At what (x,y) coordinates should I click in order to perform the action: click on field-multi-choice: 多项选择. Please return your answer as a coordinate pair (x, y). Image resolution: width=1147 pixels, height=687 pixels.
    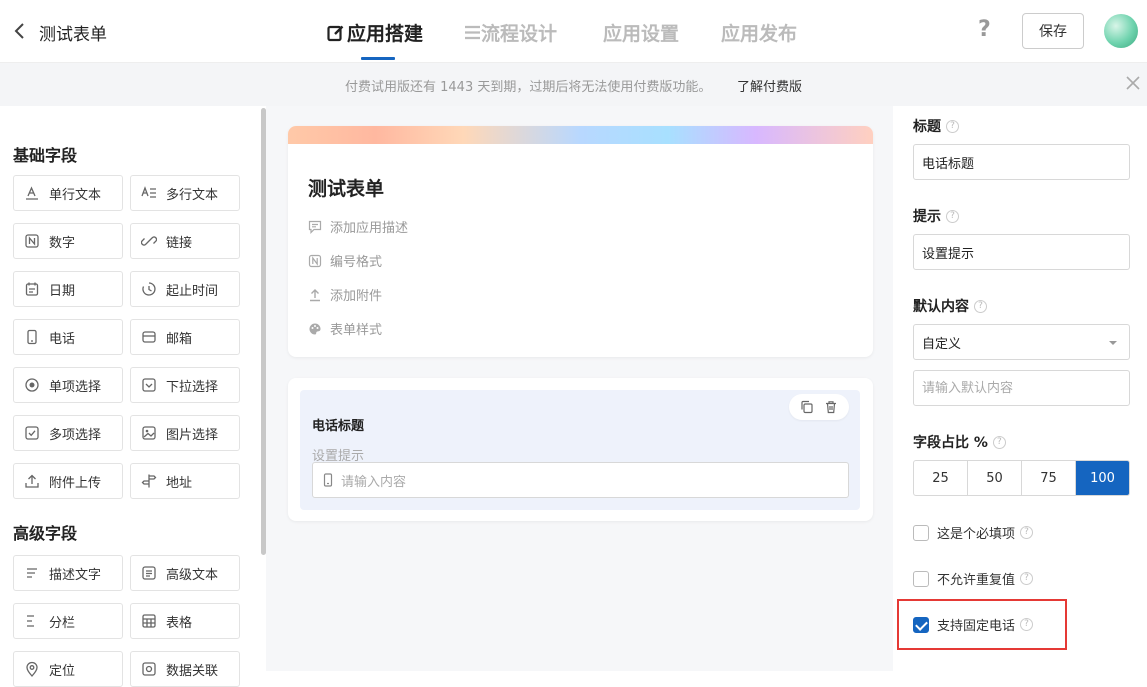
    Looking at the image, I should click on (68, 433).